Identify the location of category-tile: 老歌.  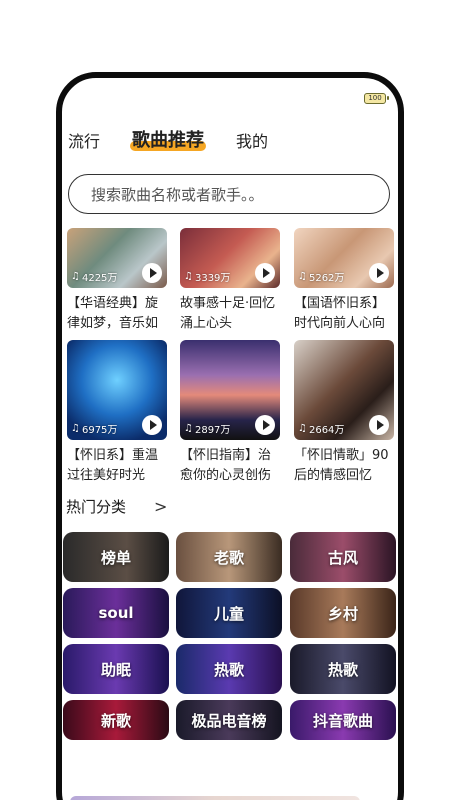
(229, 557).